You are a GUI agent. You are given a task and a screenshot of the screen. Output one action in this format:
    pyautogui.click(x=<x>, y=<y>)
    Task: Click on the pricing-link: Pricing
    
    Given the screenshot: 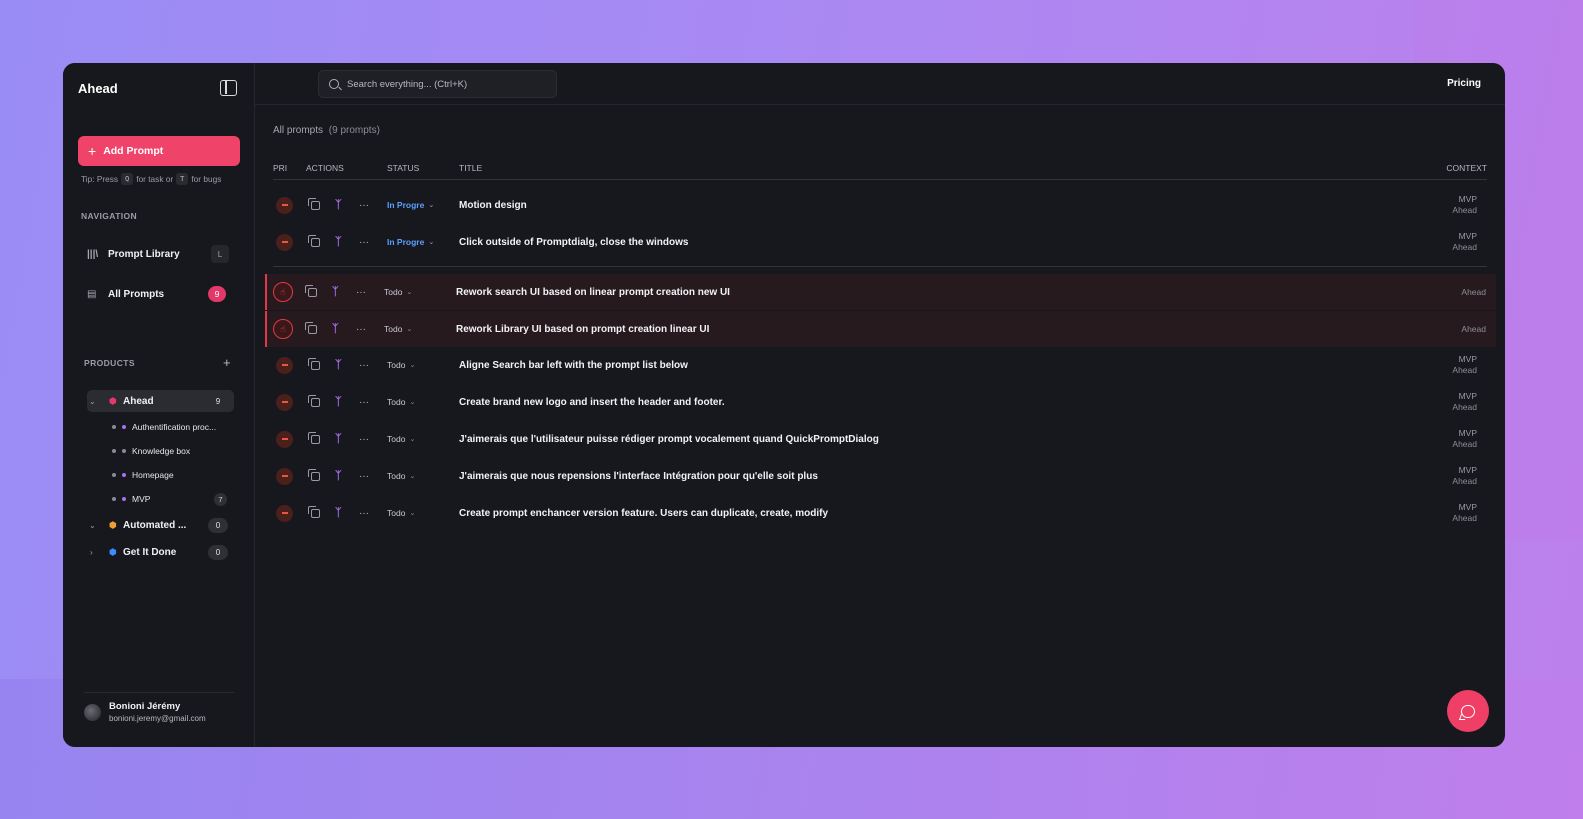 What is the action you would take?
    pyautogui.click(x=1464, y=83)
    